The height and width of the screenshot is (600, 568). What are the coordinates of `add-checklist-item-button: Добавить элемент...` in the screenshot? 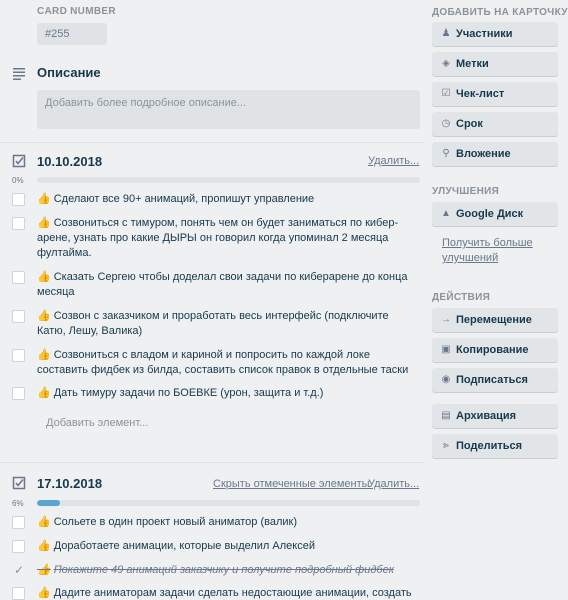 It's located at (97, 423).